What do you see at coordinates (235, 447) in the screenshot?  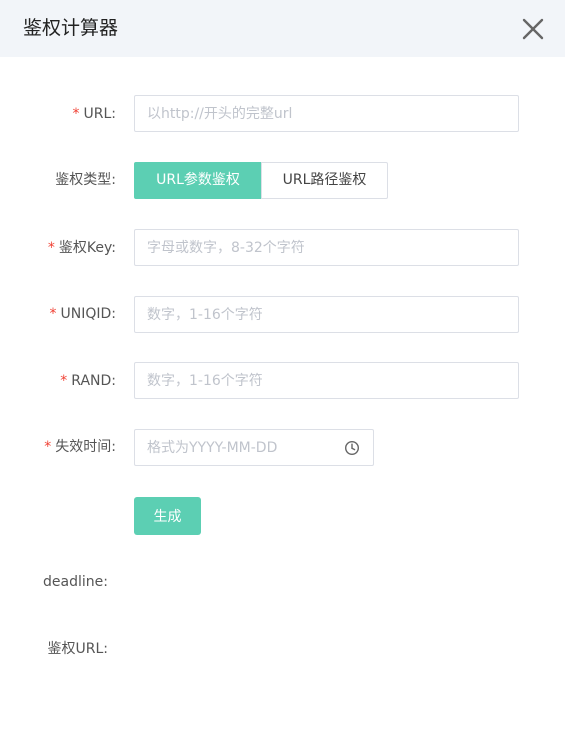 I see `expire-date-input` at bounding box center [235, 447].